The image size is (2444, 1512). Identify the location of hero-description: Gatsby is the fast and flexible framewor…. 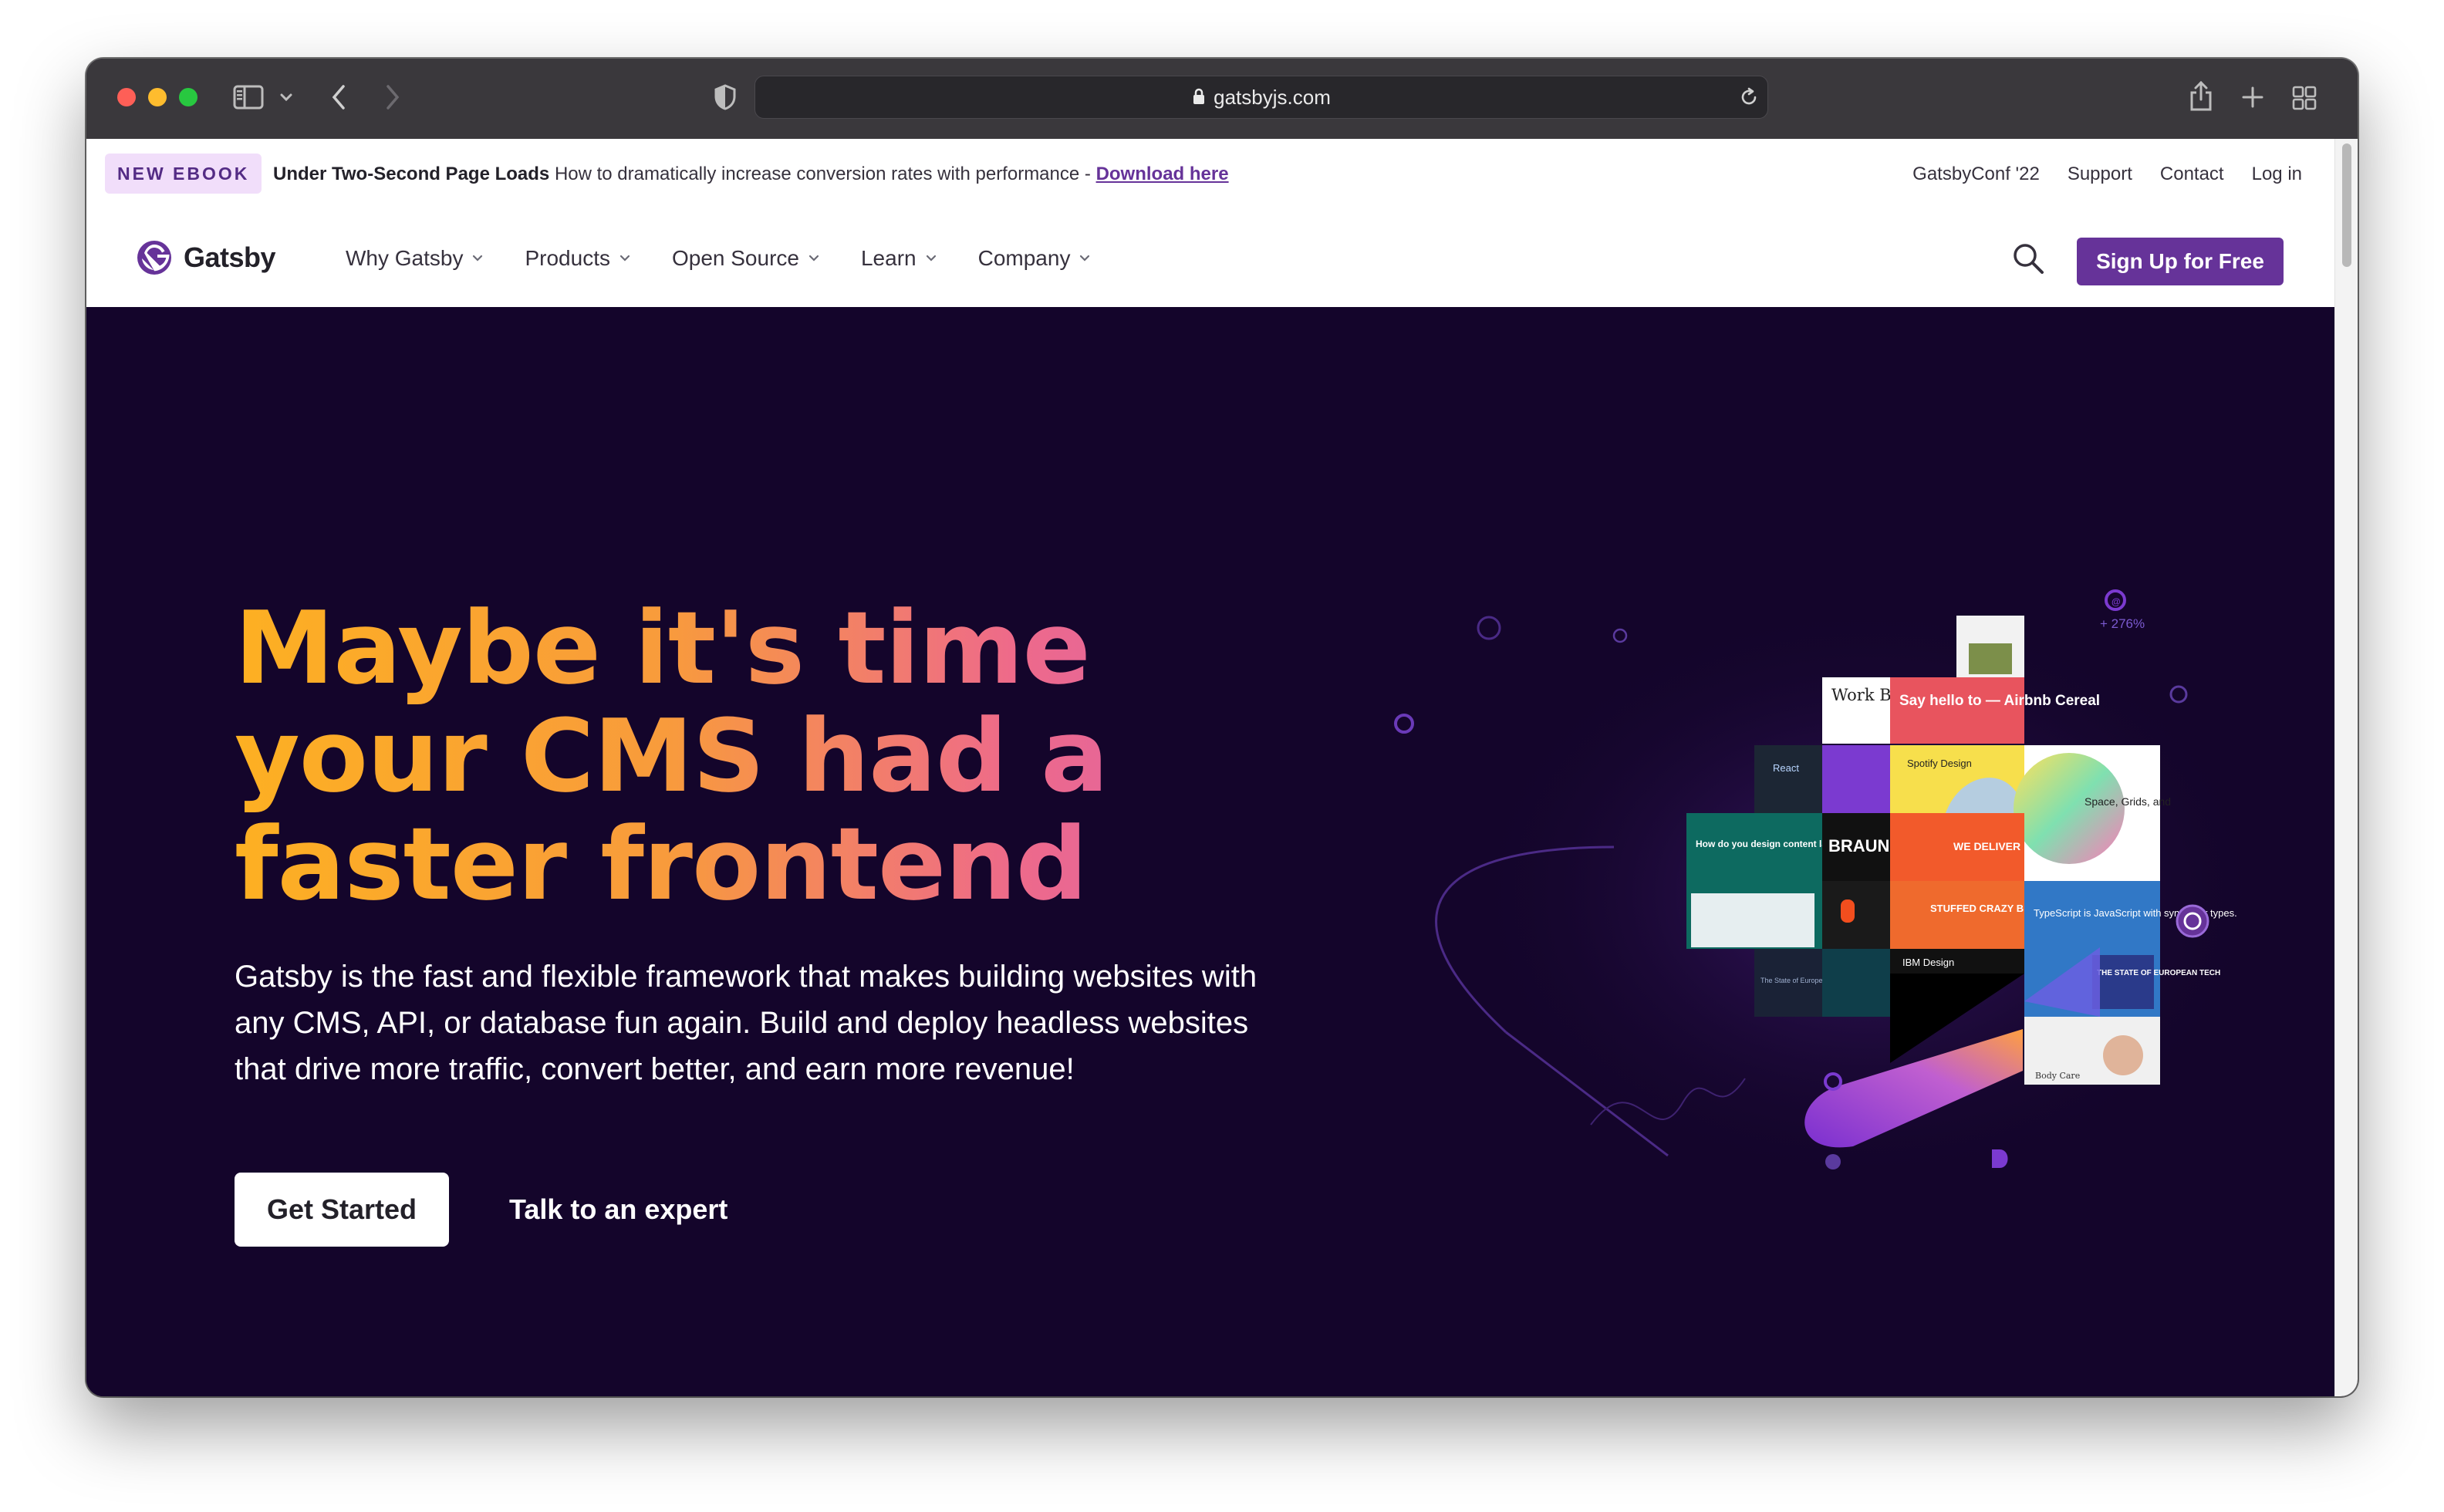
(746, 1023).